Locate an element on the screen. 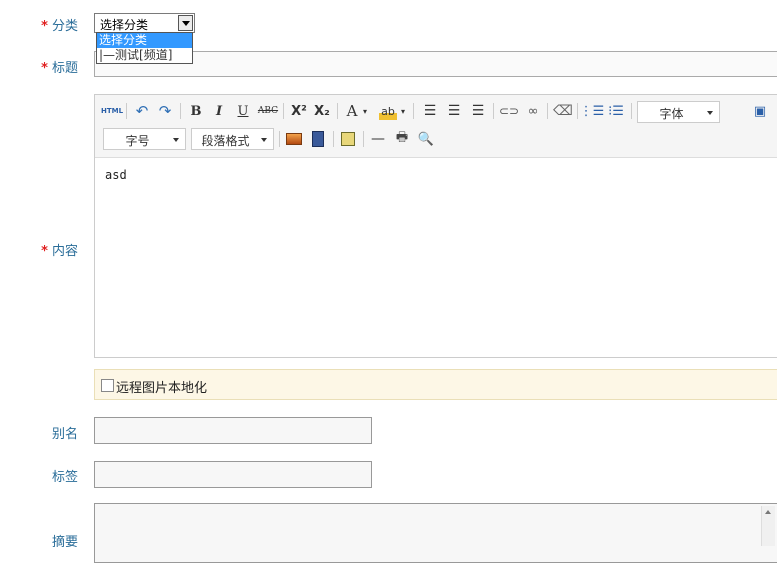 The image size is (777, 563). font-size-select: 字号 is located at coordinates (144, 139).